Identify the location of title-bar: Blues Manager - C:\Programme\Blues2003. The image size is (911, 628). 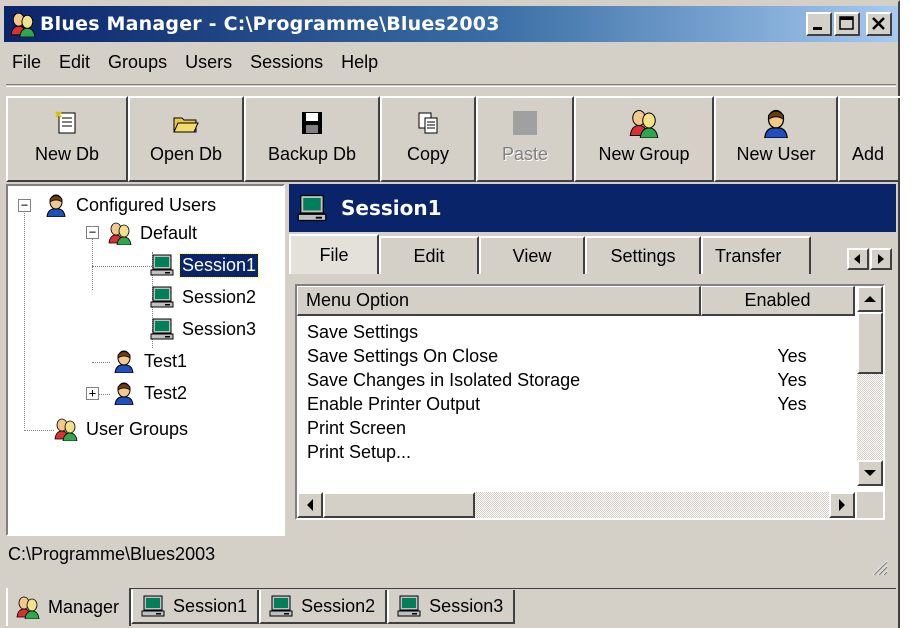
(451, 24).